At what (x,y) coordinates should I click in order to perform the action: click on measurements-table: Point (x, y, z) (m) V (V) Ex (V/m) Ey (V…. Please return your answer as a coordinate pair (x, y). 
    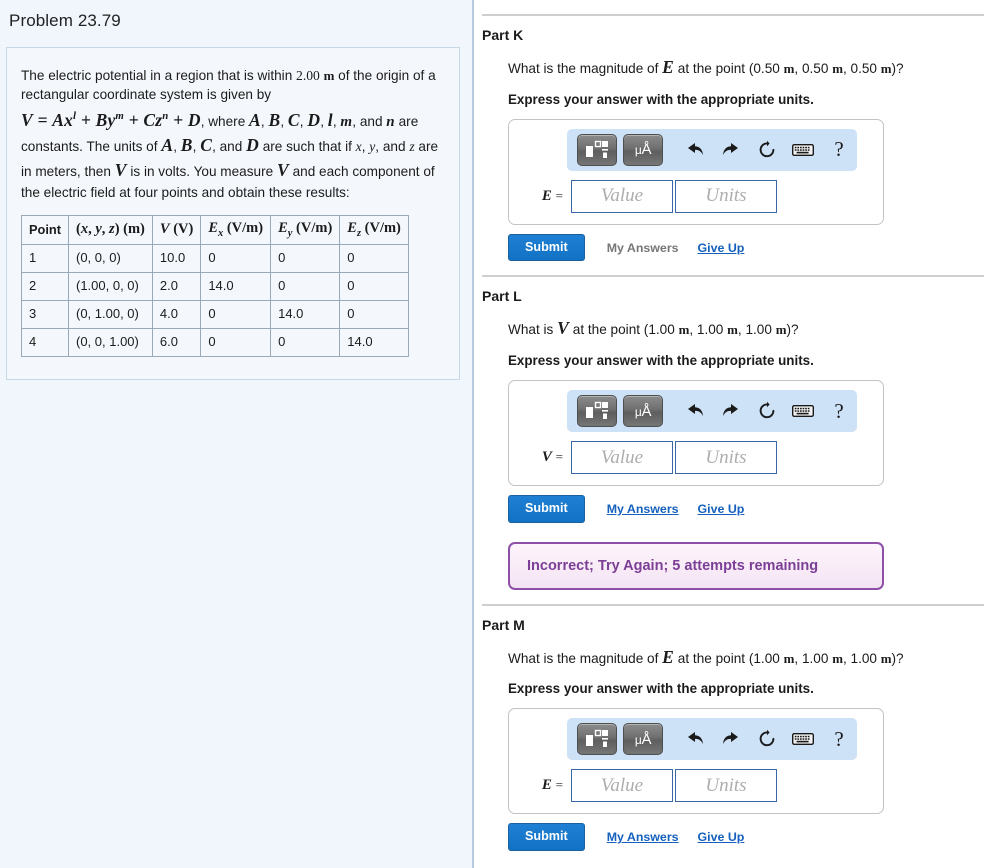
    Looking at the image, I should click on (215, 285).